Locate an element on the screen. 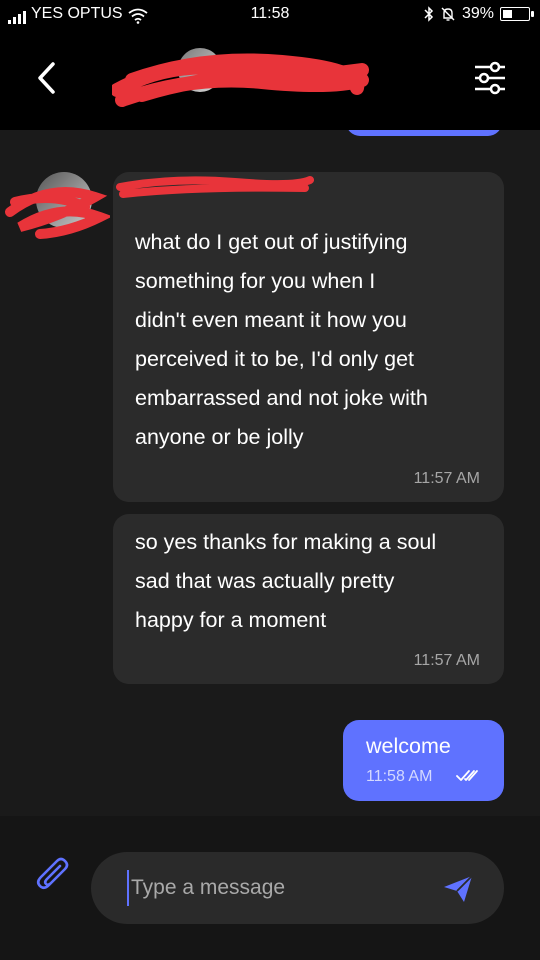 Image resolution: width=540 pixels, height=960 pixels. previous-outgoing-bubble is located at coordinates (424, 133).